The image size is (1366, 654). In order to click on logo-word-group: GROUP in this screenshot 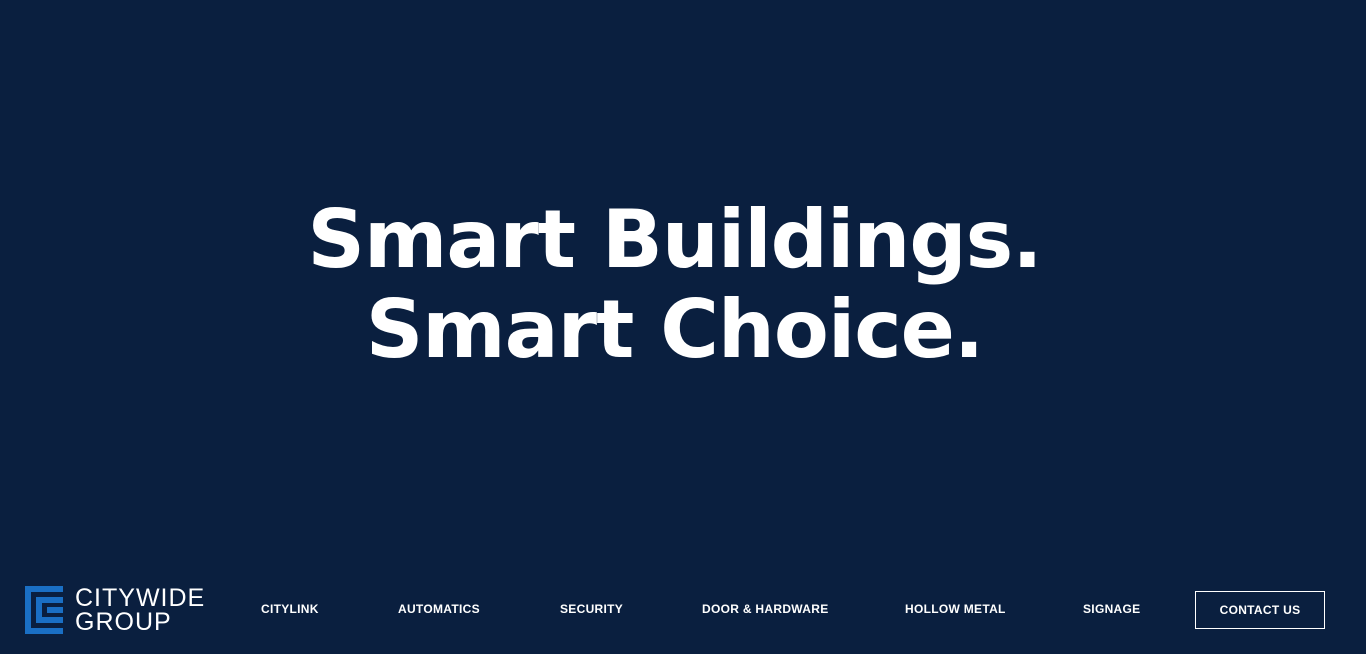, I will do `click(123, 622)`.